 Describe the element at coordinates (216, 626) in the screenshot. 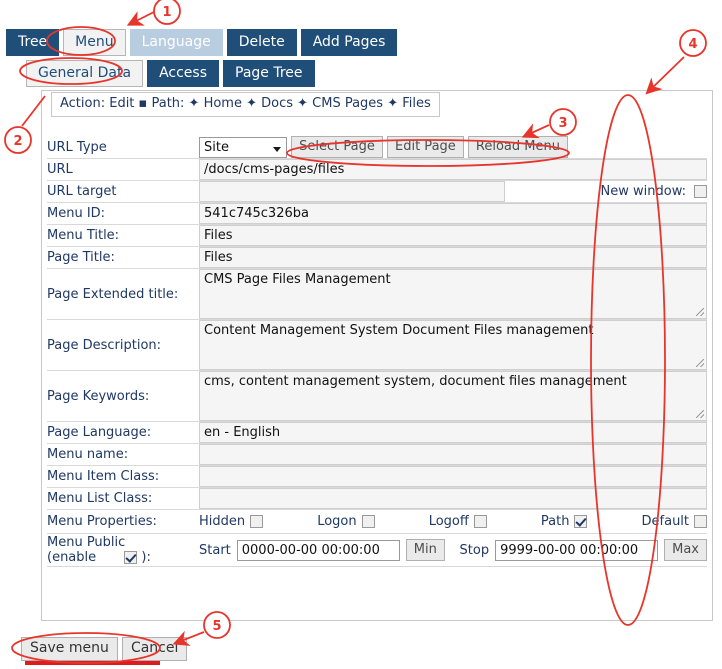

I see `annotation-marker-5: 5` at that location.